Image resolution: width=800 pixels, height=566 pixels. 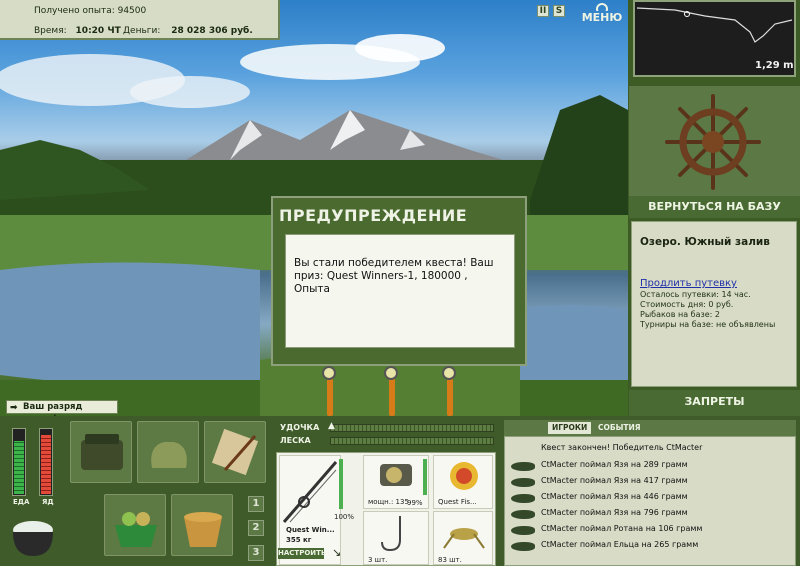 What do you see at coordinates (62, 412) in the screenshot?
I see `rank-up-banner: ➡ Ваш разряд вырос!` at bounding box center [62, 412].